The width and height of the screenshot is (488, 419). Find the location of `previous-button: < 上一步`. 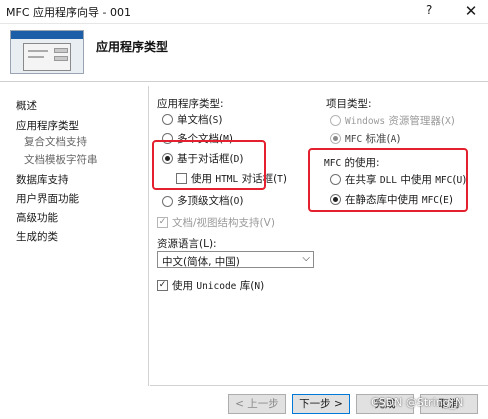

previous-button: < 上一步 is located at coordinates (257, 404).